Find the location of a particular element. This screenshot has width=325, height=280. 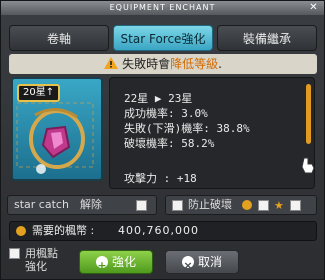

pointer-hand-icon is located at coordinates (308, 165).